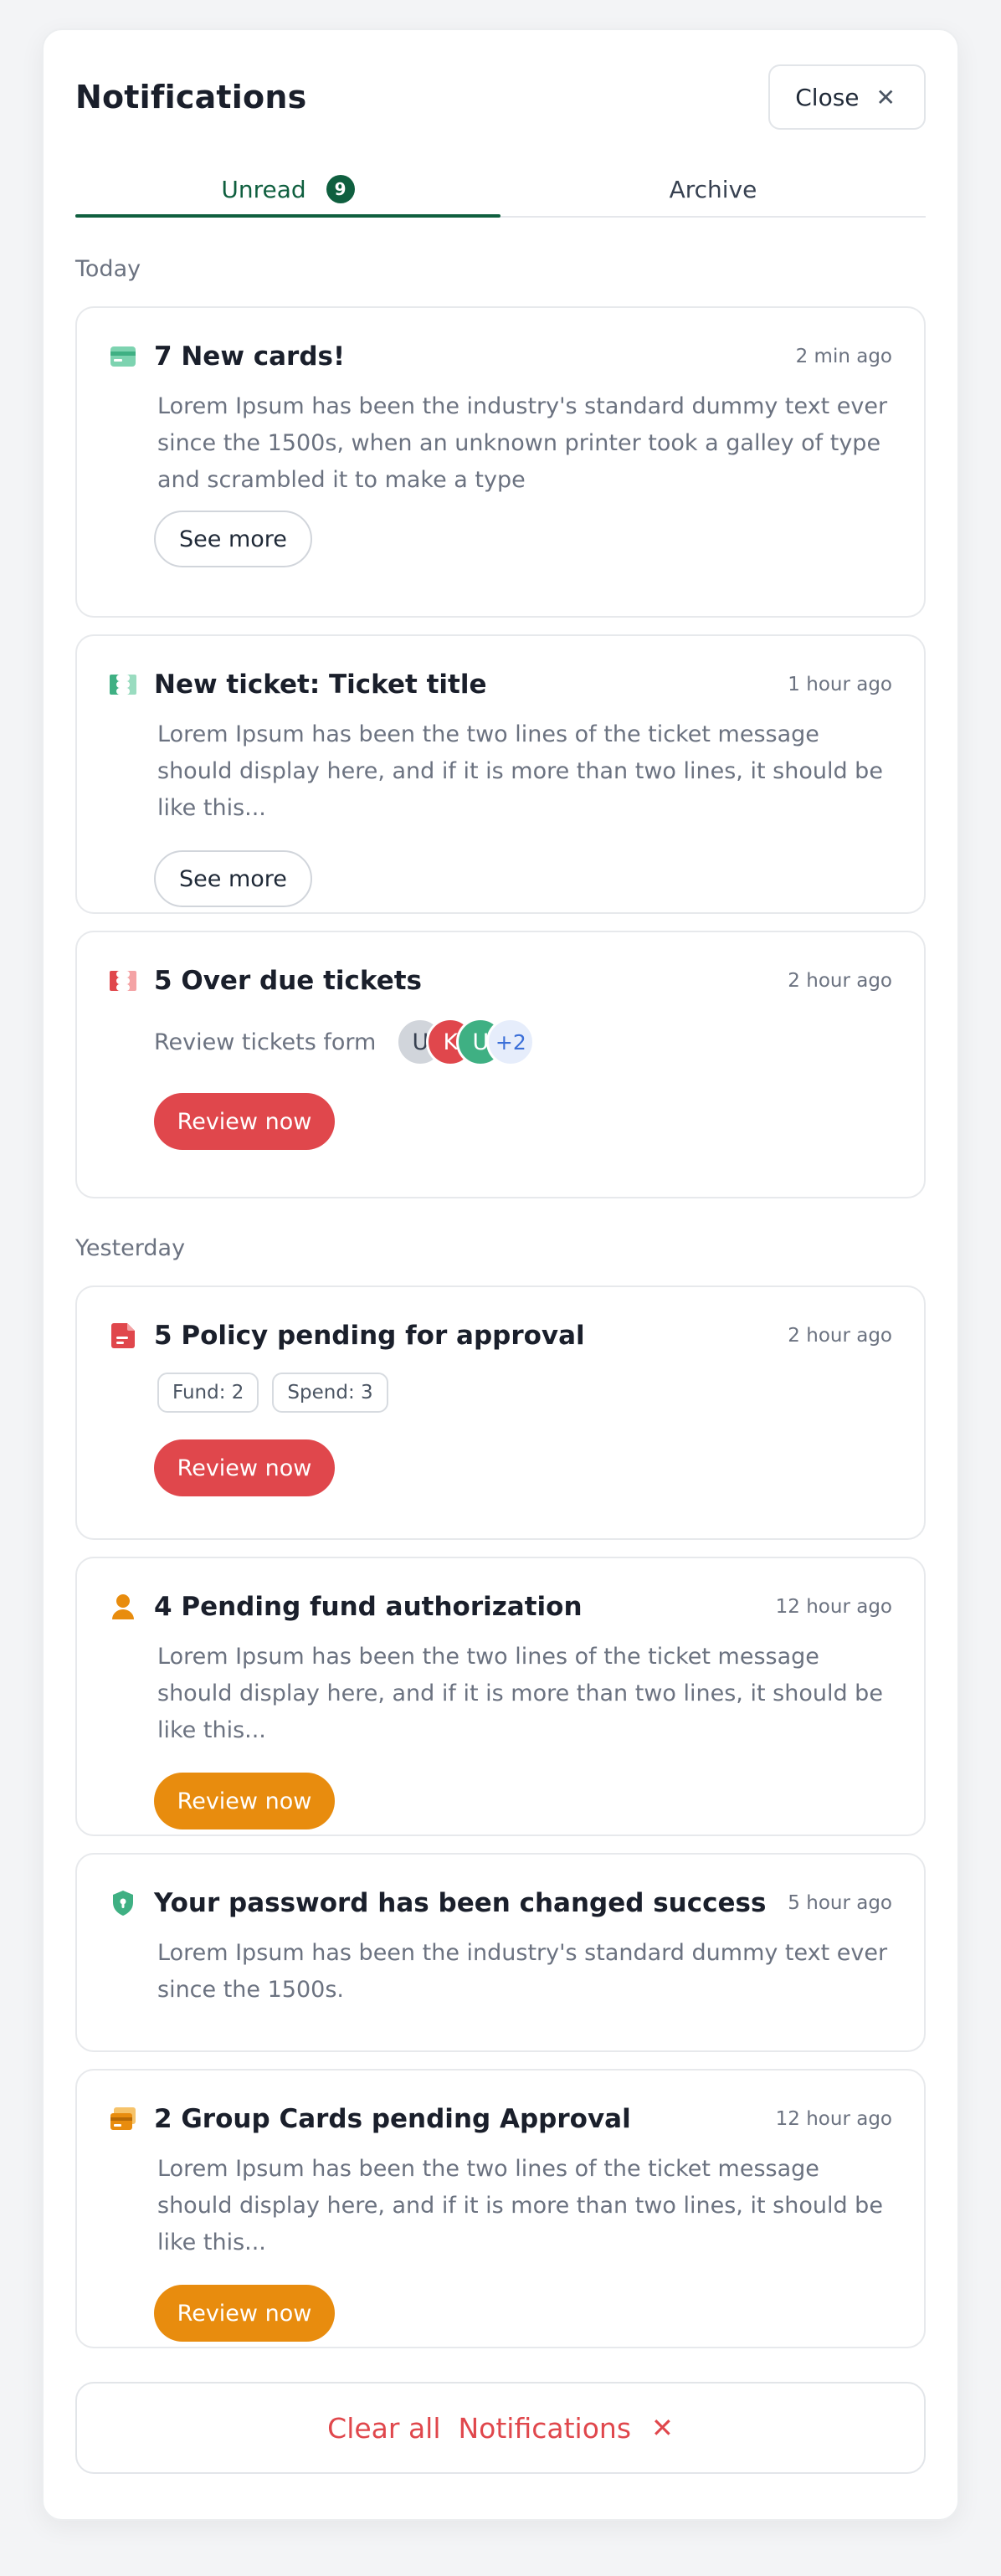 The height and width of the screenshot is (2576, 1001). What do you see at coordinates (123, 684) in the screenshot?
I see `ticket-icon` at bounding box center [123, 684].